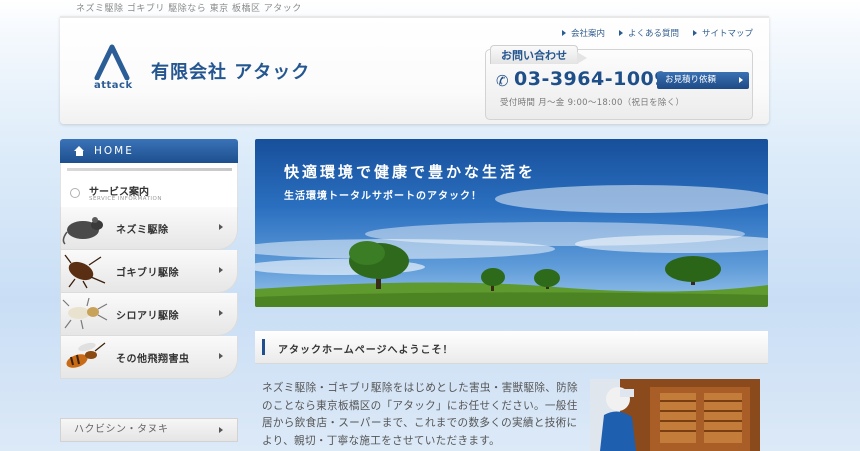  What do you see at coordinates (142, 230) in the screenshot?
I see `sidebar-item-label: ネズミ駆除` at bounding box center [142, 230].